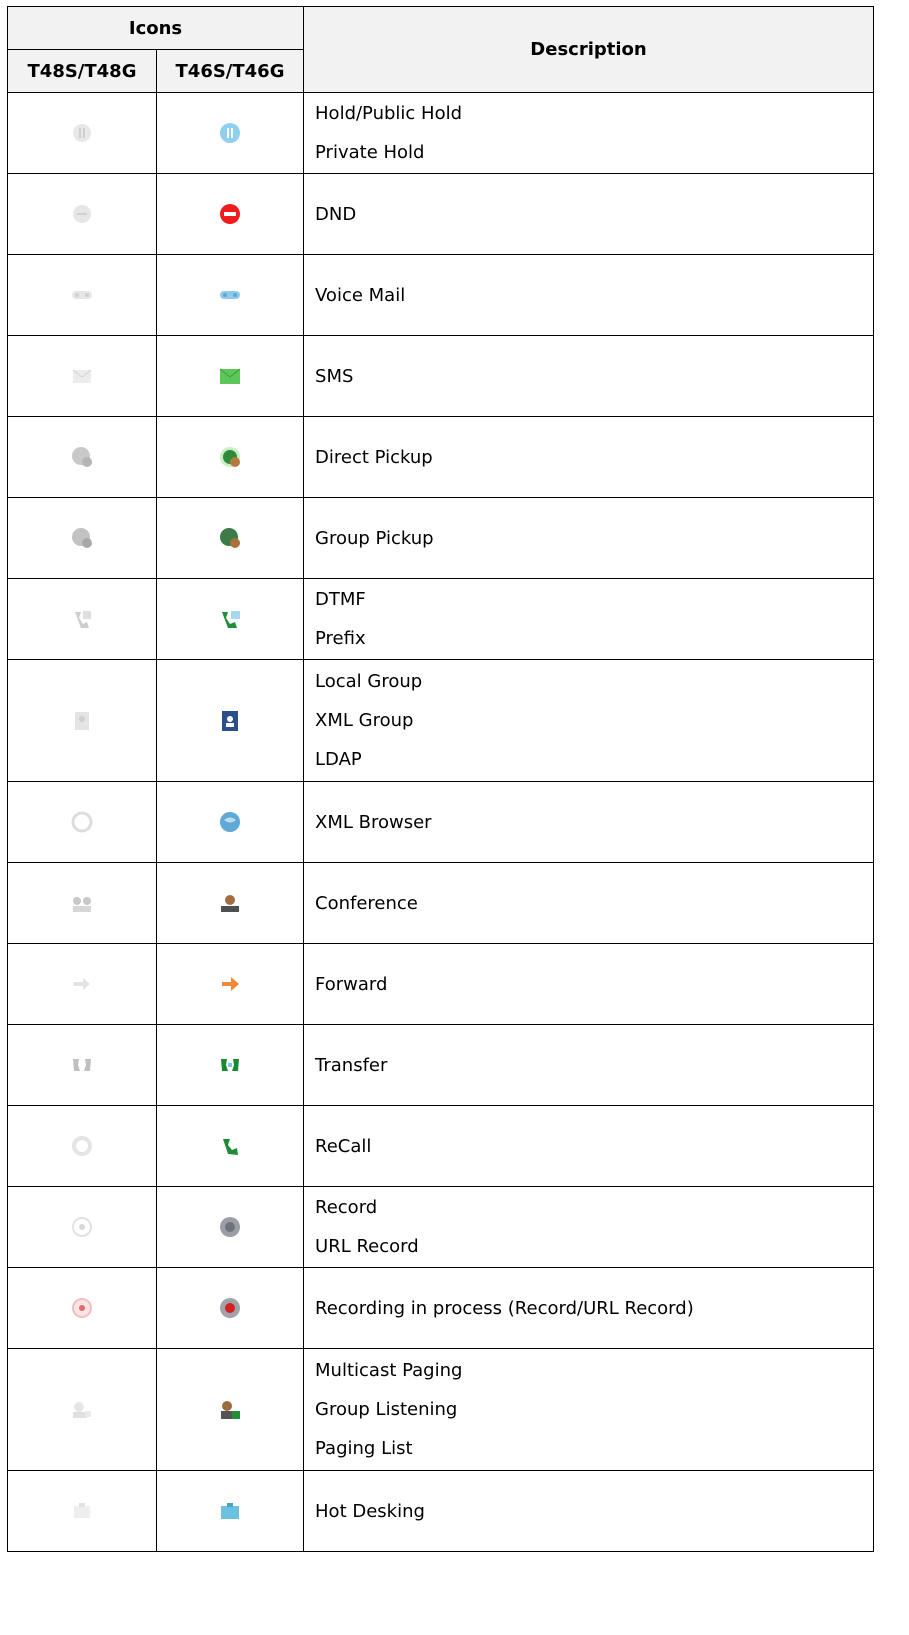 The width and height of the screenshot is (909, 1635). What do you see at coordinates (589, 133) in the screenshot?
I see `description-cell: Hold/Public Hold Private Hold` at bounding box center [589, 133].